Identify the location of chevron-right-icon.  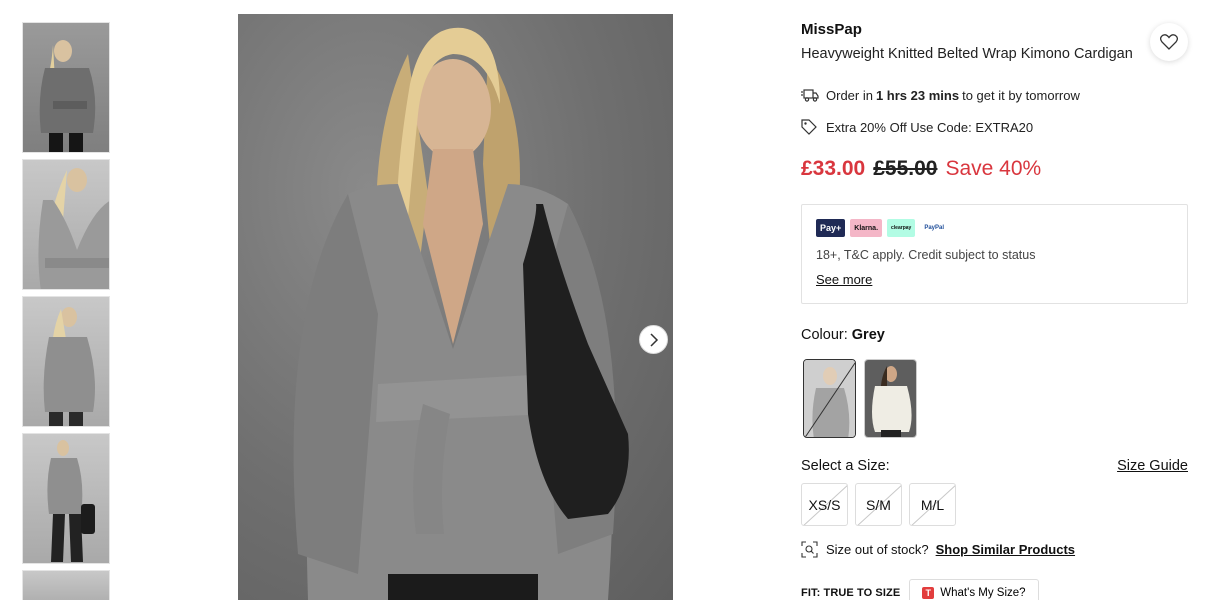
(653, 339).